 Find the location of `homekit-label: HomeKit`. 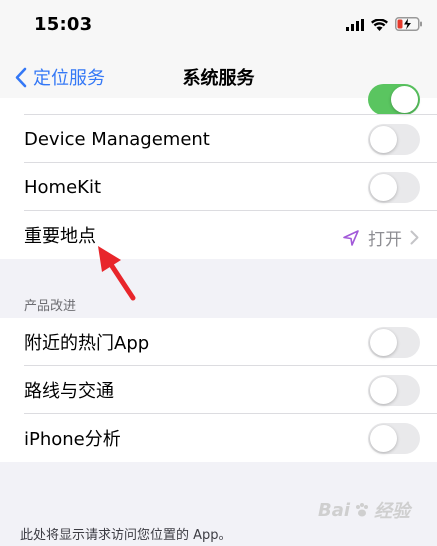

homekit-label: HomeKit is located at coordinates (63, 187).